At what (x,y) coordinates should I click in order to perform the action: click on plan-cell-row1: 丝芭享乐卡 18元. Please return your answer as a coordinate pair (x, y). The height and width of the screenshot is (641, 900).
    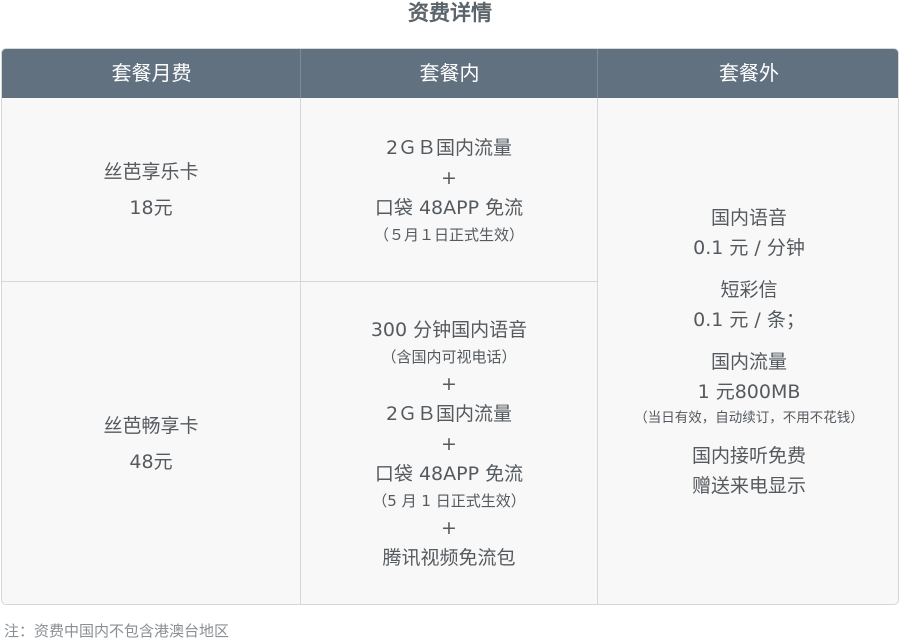
    Looking at the image, I should click on (151, 189).